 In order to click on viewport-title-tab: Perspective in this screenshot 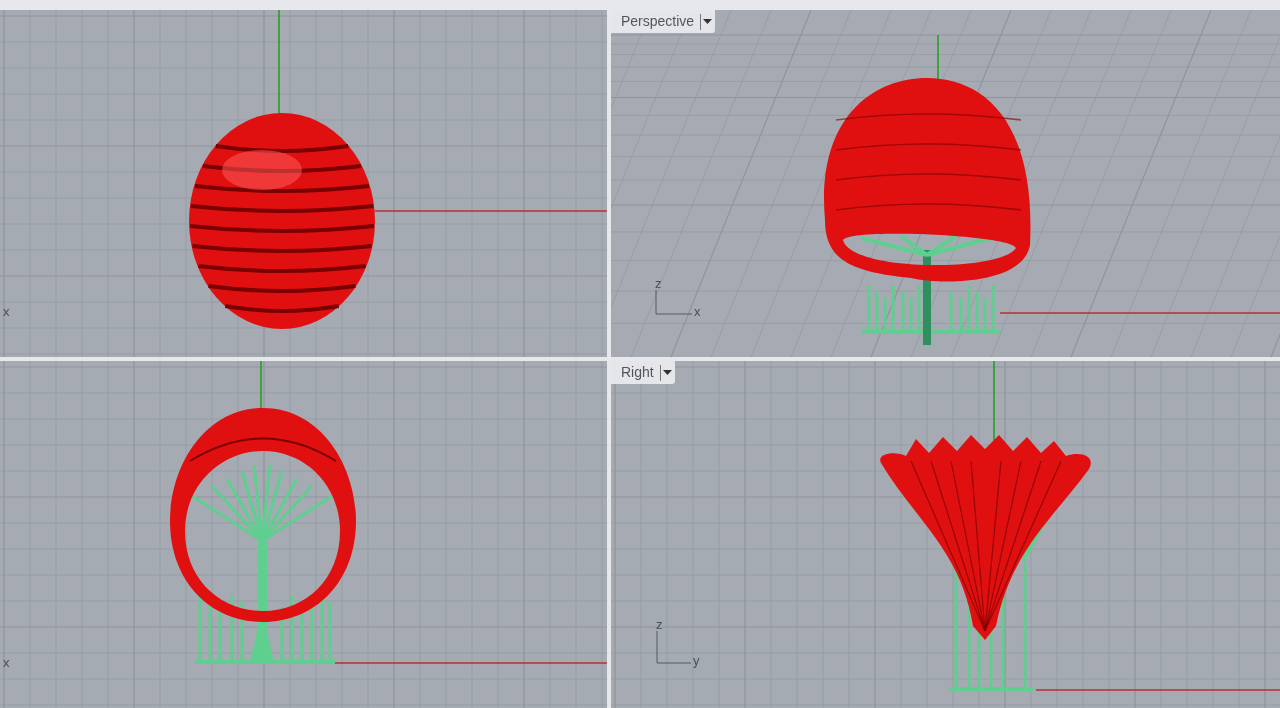, I will do `click(663, 21)`.